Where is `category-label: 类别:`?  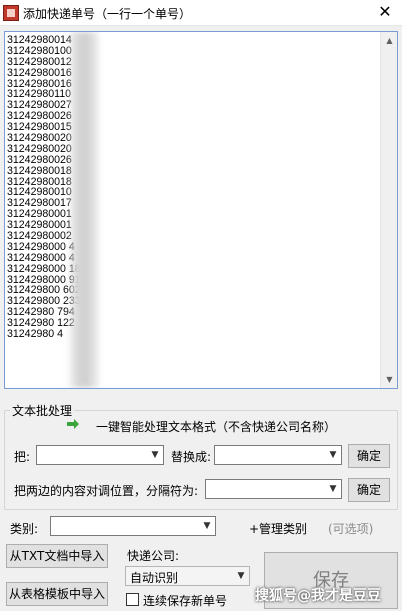
category-label: 类别: is located at coordinates (24, 529).